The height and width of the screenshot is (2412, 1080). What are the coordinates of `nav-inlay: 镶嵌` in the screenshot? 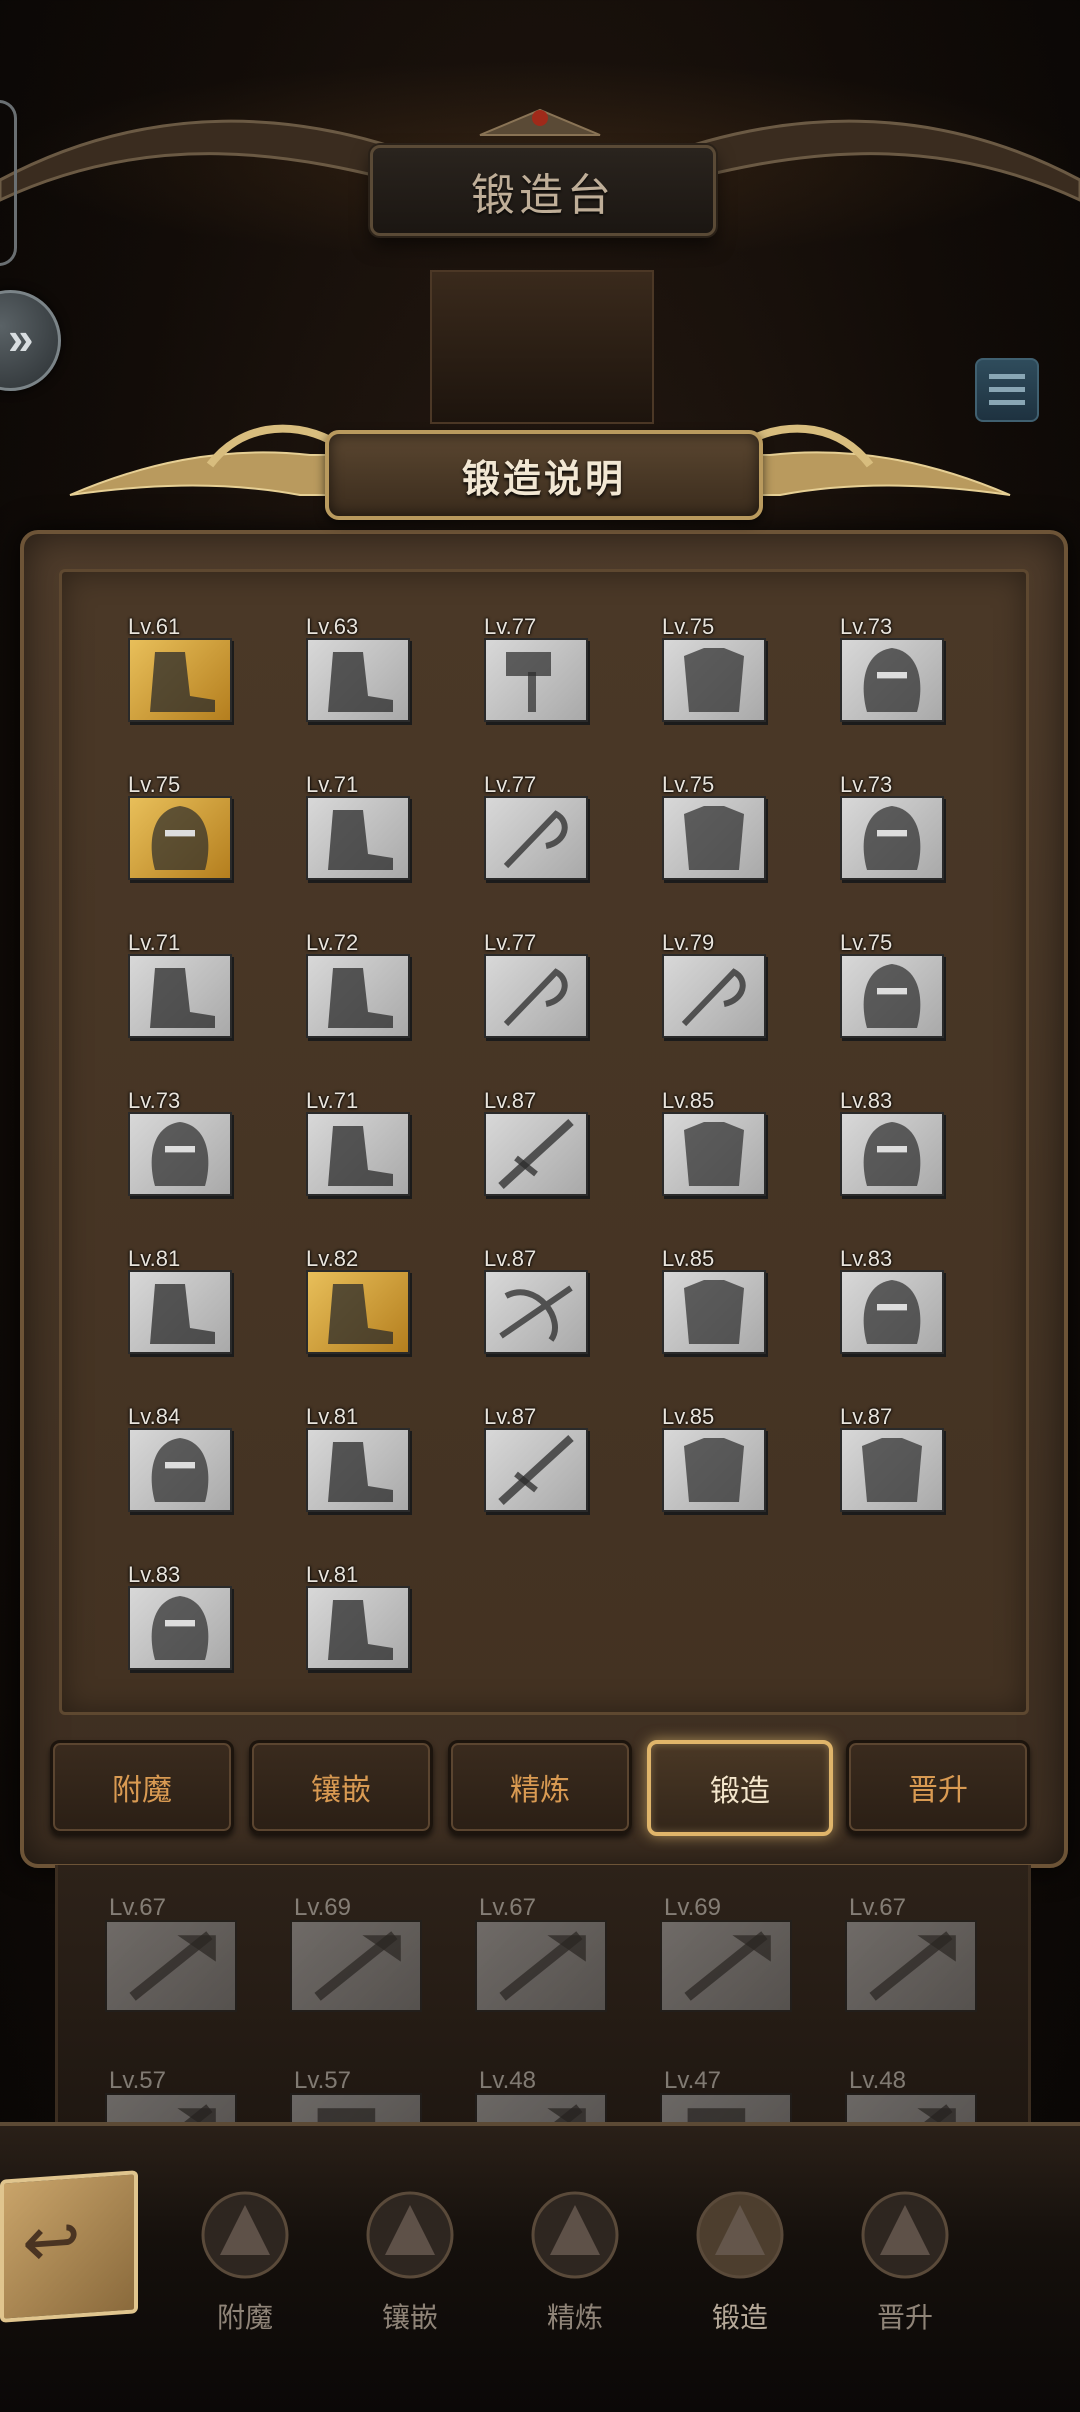 It's located at (410, 2260).